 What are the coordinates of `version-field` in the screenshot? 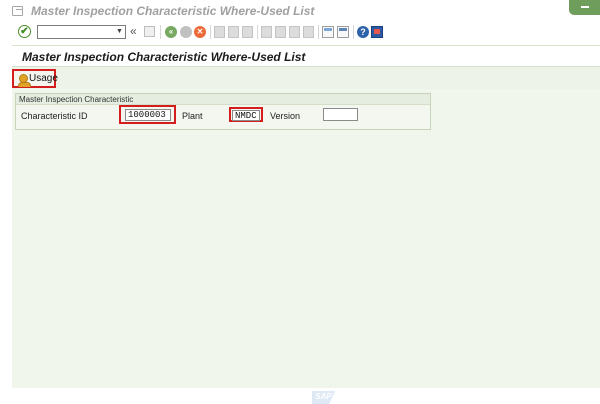 It's located at (340, 114).